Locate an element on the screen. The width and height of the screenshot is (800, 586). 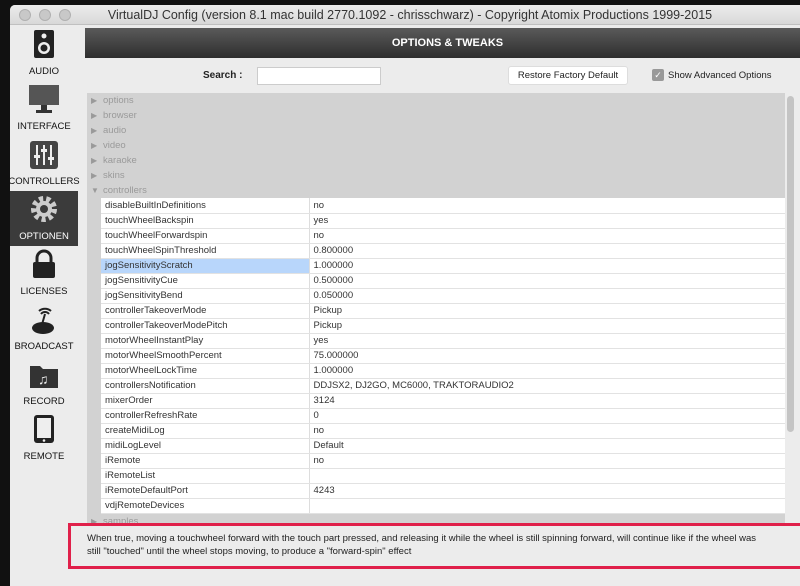
table-row: touchWheelForwardspin no is located at coordinates (443, 236).